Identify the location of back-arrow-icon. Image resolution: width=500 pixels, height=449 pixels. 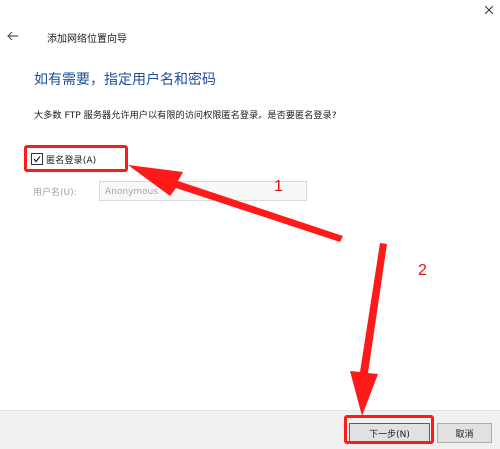
(12, 36).